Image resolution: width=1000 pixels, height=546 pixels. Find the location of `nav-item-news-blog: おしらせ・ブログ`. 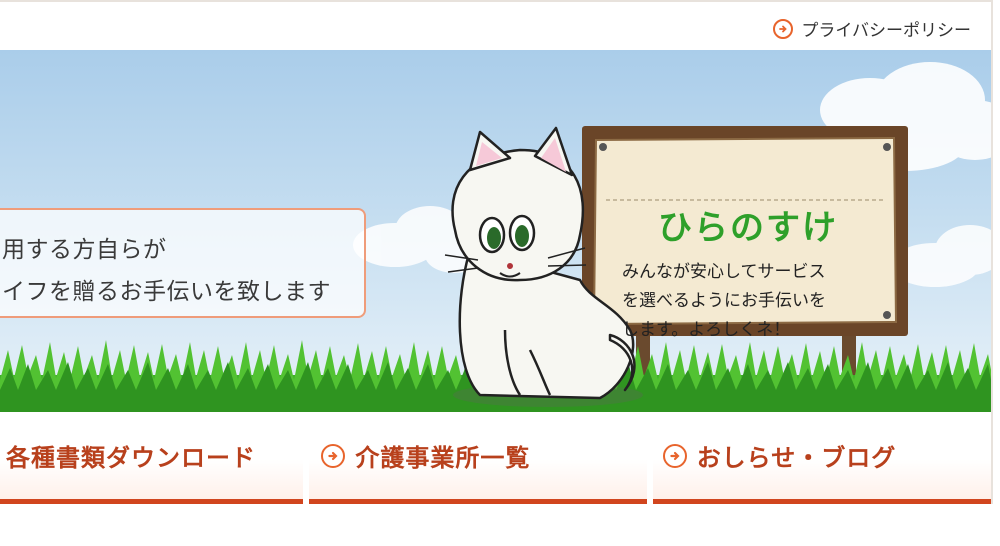

nav-item-news-blog: おしらせ・ブログ is located at coordinates (821, 458).